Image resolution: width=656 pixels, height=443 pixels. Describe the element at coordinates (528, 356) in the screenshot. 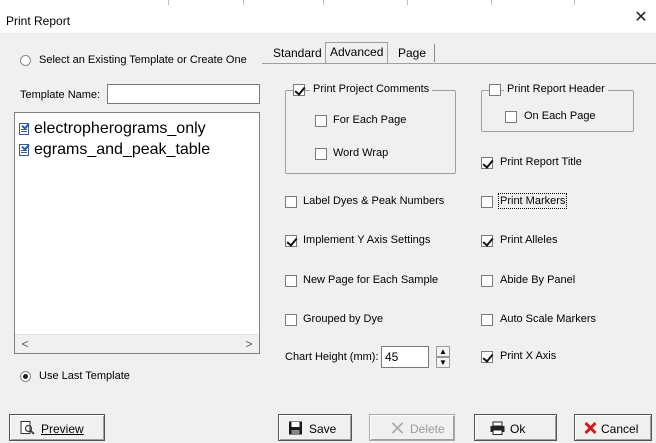

I see `print-x-axis-label: Print X Axis` at that location.